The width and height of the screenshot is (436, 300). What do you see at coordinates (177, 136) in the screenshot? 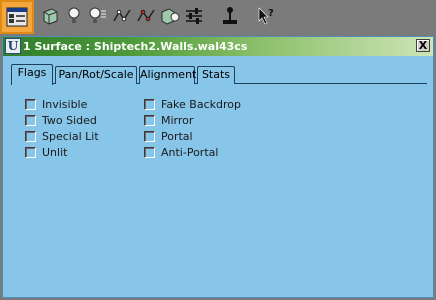
I see `flag-label: Portal` at bounding box center [177, 136].